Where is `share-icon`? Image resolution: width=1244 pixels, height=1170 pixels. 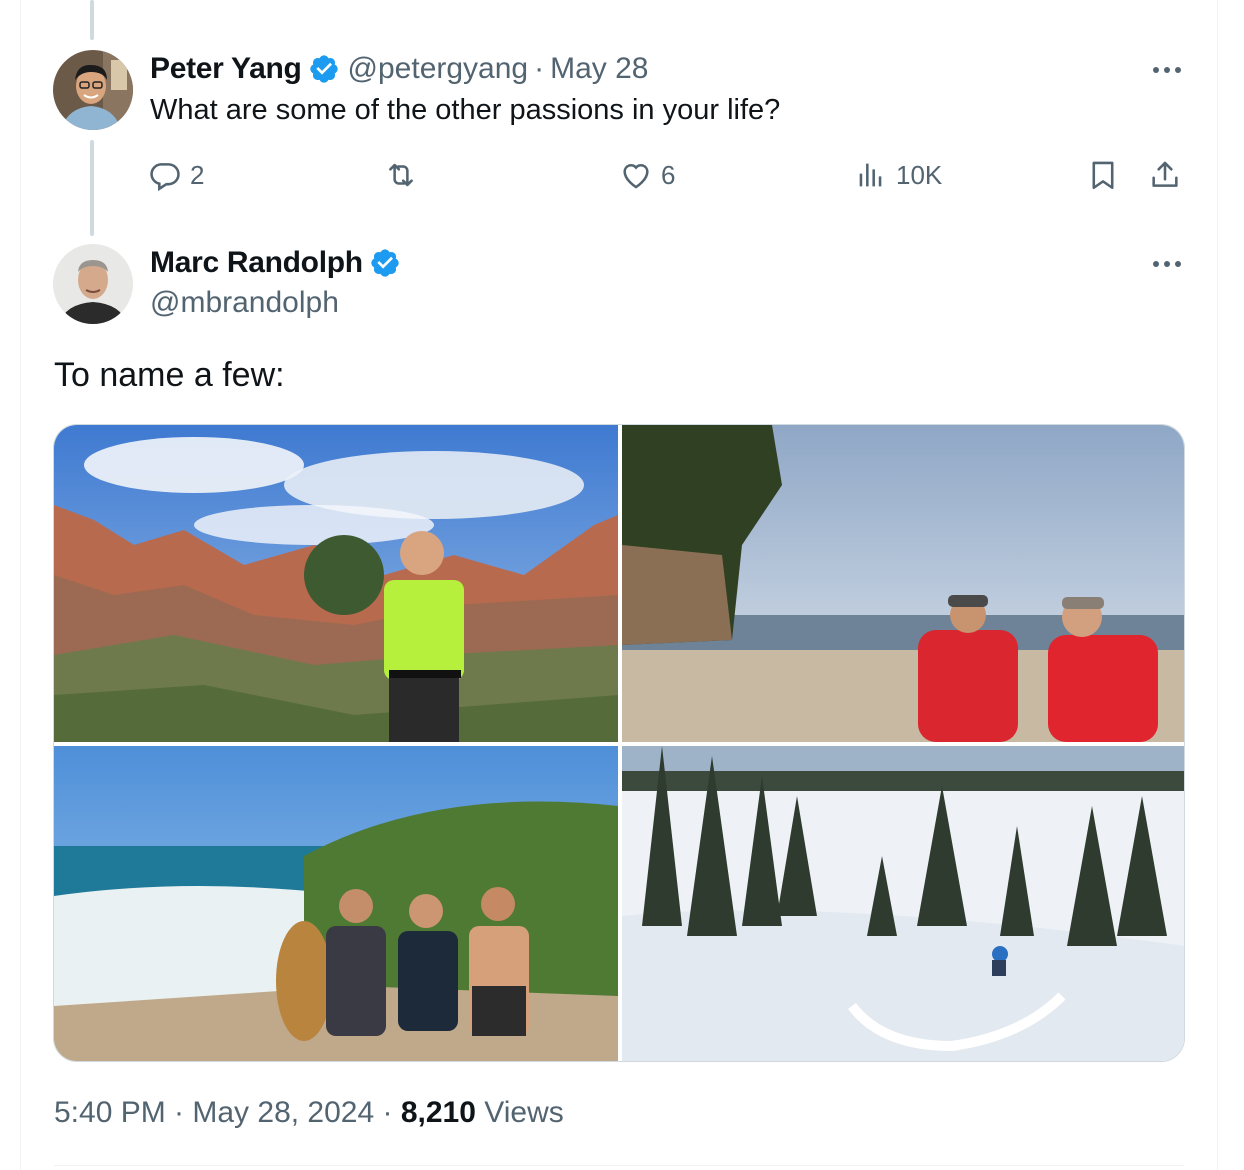 share-icon is located at coordinates (1165, 174).